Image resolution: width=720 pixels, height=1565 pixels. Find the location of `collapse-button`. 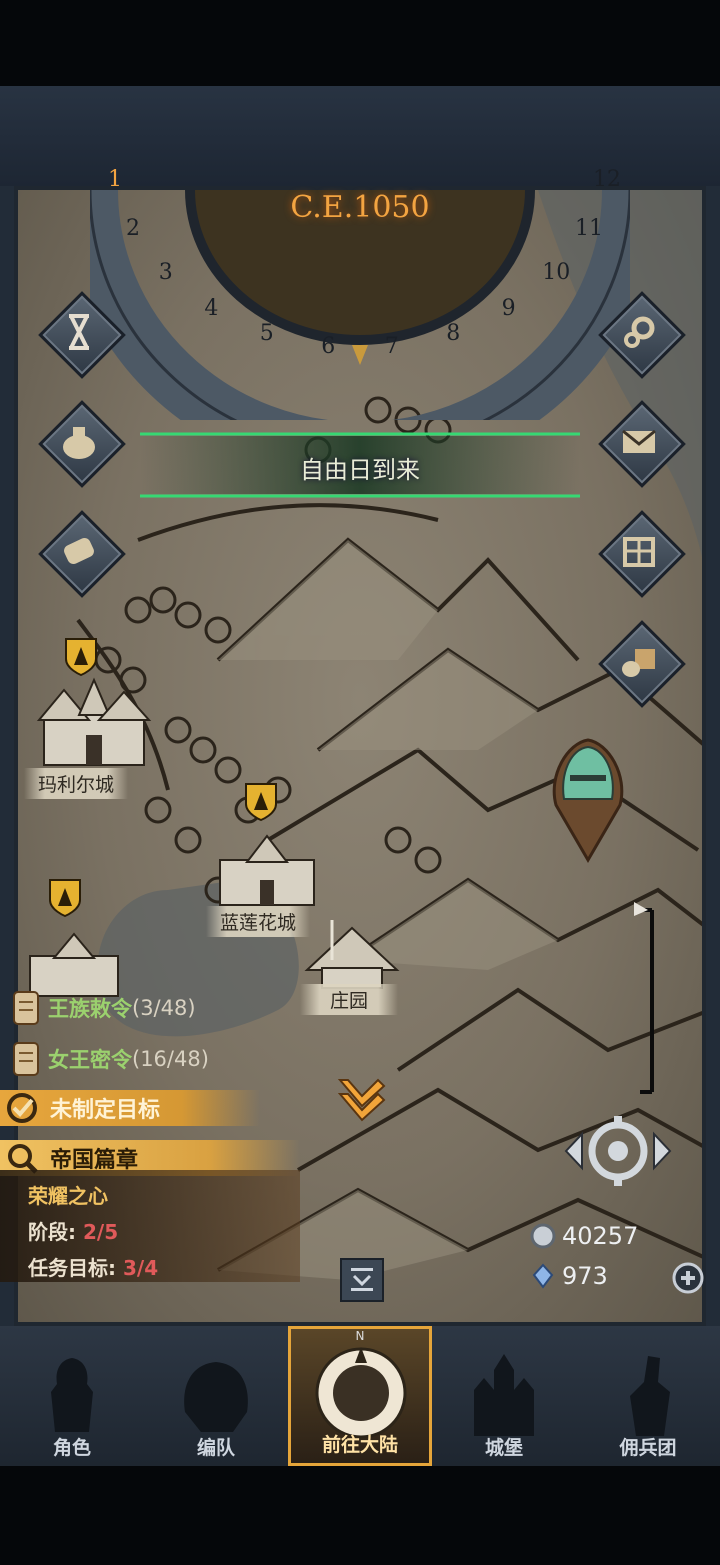

collapse-button is located at coordinates (362, 1280).